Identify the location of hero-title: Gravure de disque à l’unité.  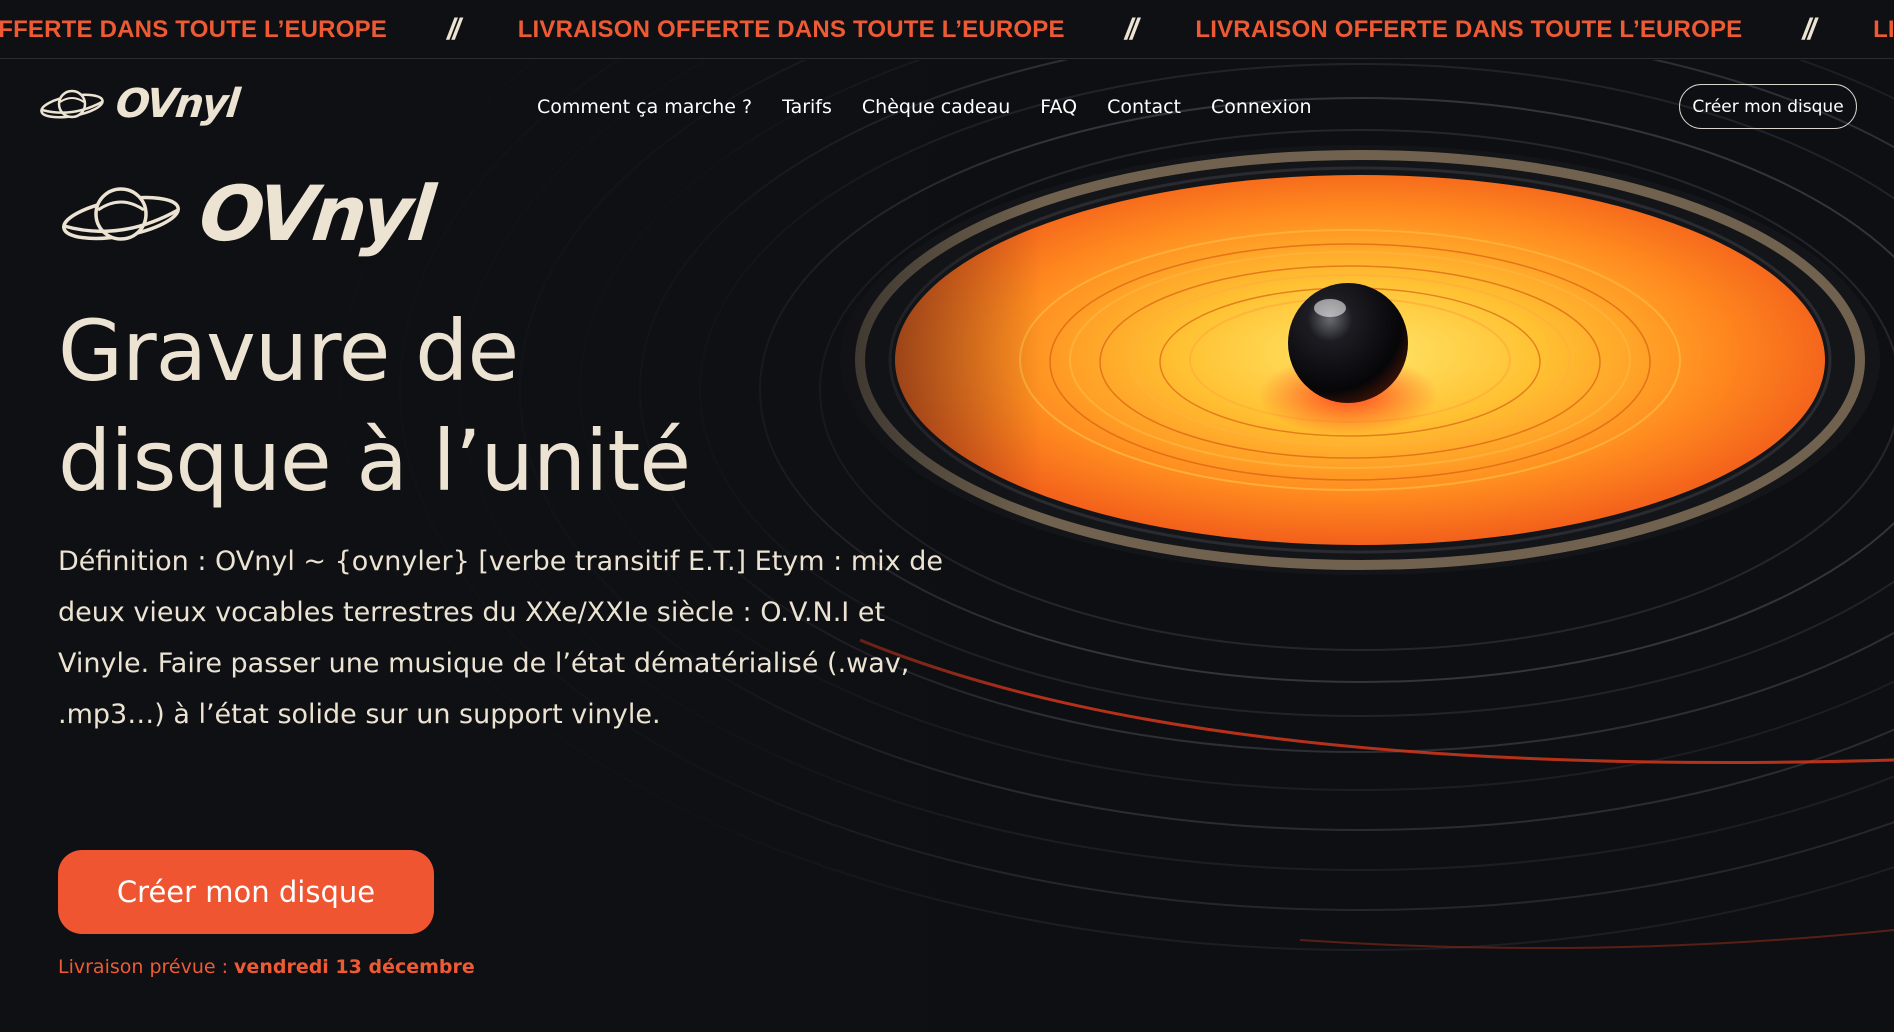
(468, 406).